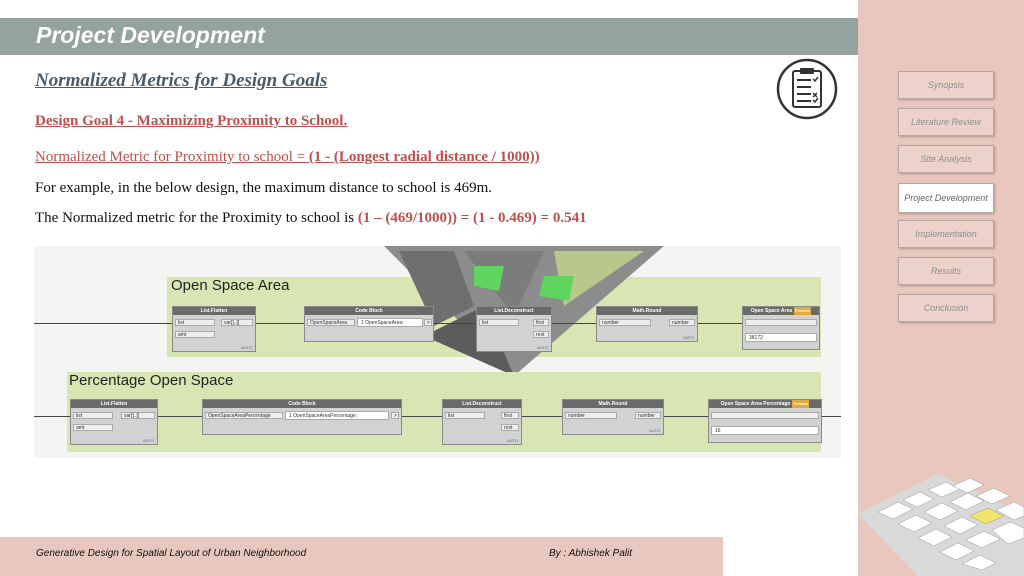  What do you see at coordinates (331, 322) in the screenshot?
I see `port-input: OpenSpaceArea` at bounding box center [331, 322].